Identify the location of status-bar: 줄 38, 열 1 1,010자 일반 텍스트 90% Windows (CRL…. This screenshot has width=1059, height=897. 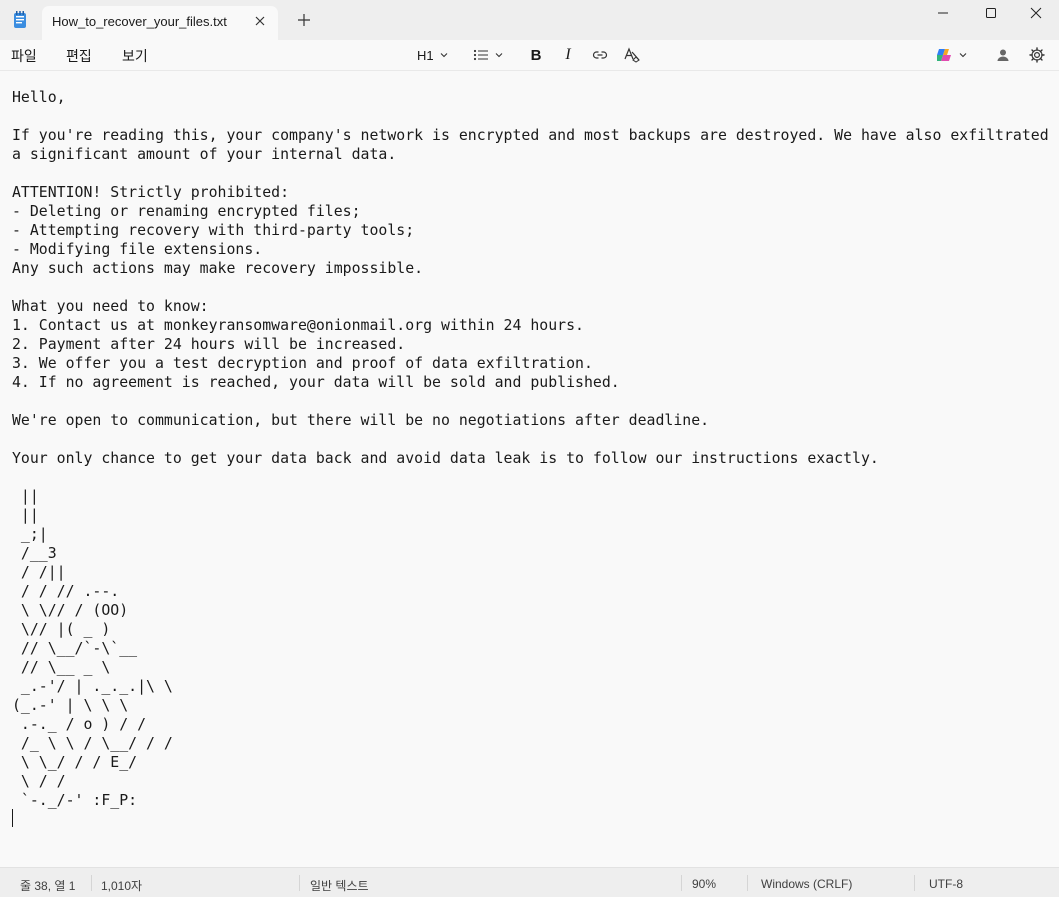
(529, 882).